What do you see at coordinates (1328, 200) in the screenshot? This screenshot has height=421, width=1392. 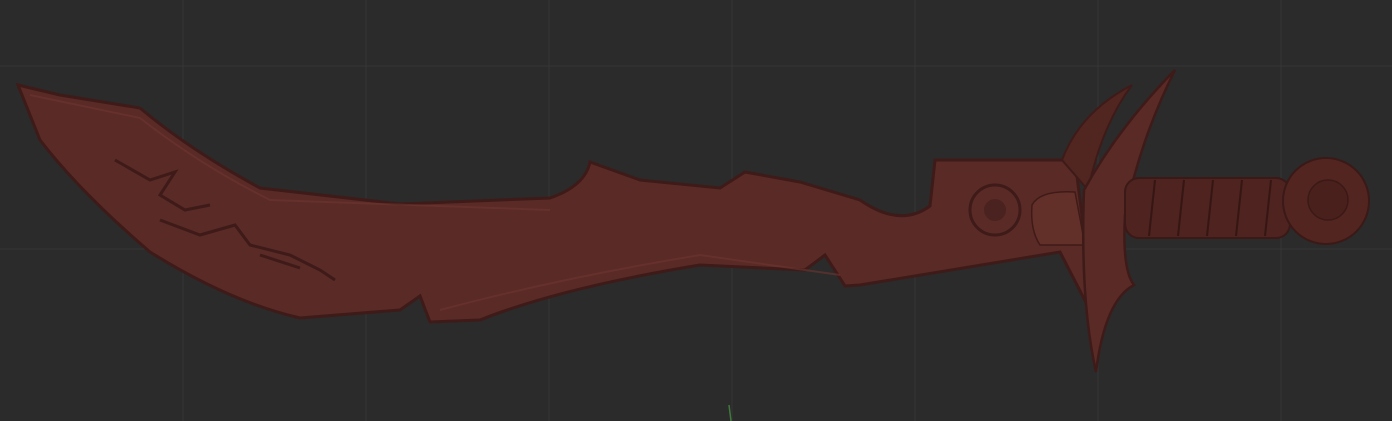 I see `pommel-center` at bounding box center [1328, 200].